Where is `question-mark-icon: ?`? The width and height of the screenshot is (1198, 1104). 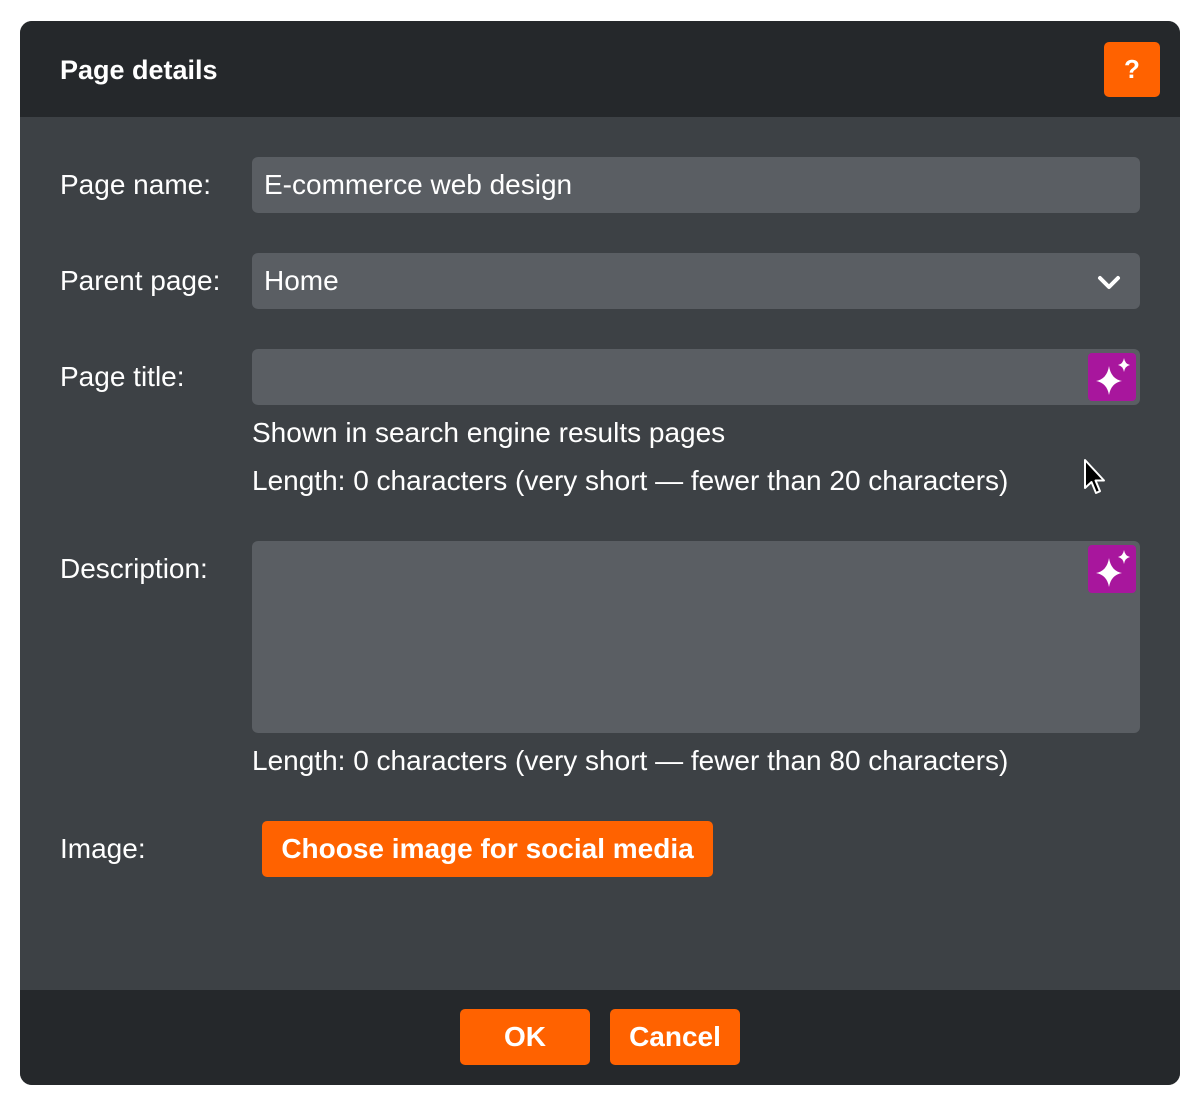
question-mark-icon: ? is located at coordinates (1132, 69).